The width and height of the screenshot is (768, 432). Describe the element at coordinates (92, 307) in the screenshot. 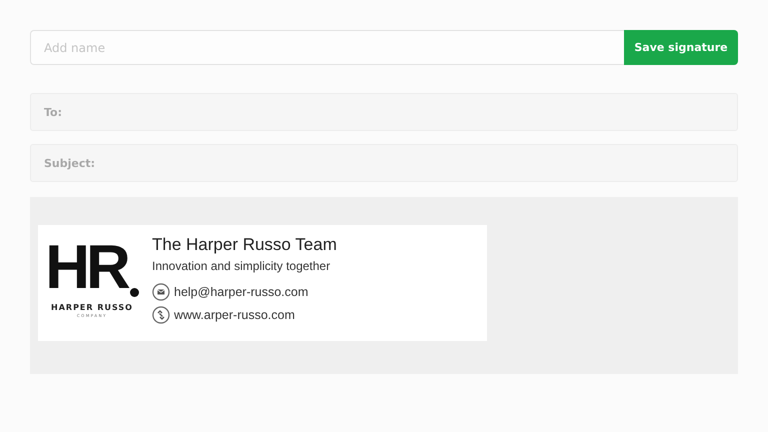

I see `logo-name: HARPER RUSSO` at that location.